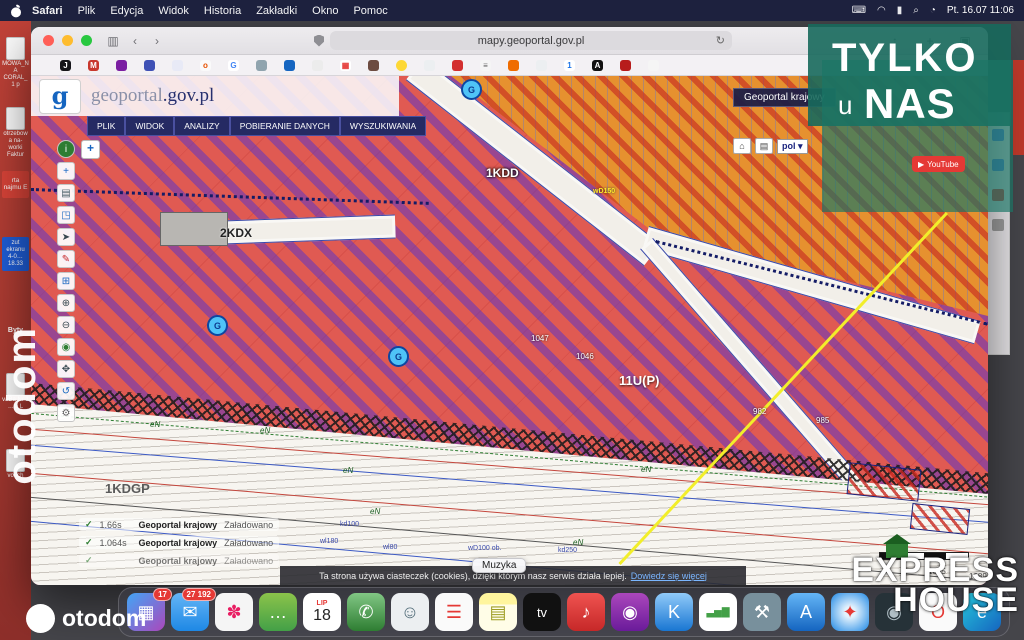  Describe the element at coordinates (390, 547) in the screenshot. I see `map-label-wl80: wl80` at that location.